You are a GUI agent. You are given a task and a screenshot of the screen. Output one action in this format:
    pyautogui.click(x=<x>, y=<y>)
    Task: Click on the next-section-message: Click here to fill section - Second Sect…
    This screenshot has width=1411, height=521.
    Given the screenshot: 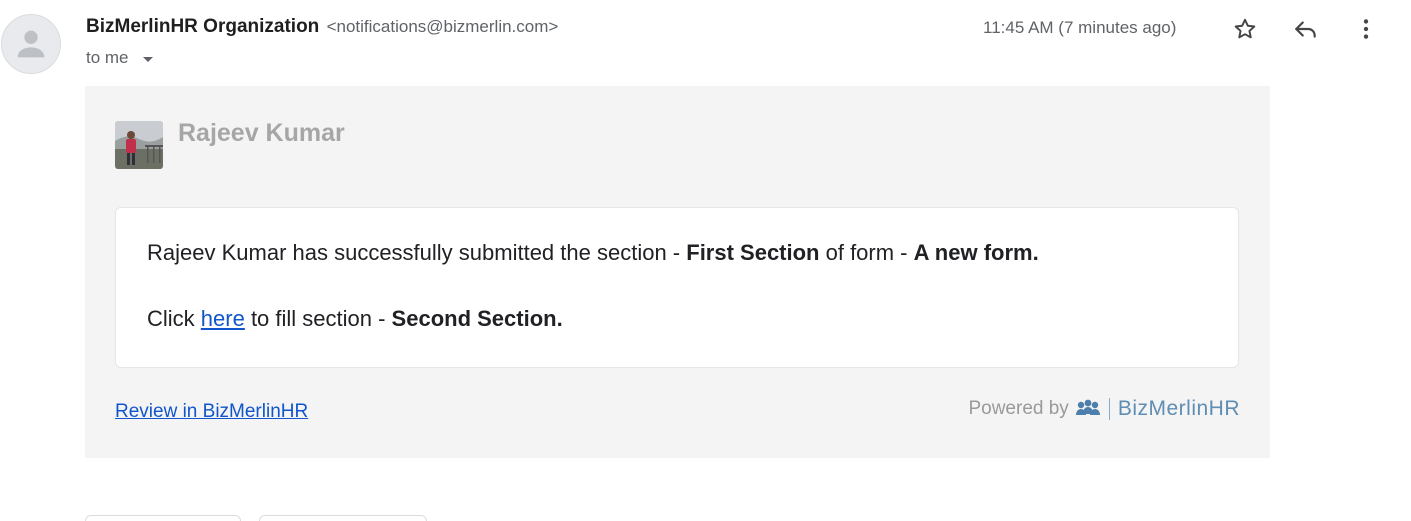 What is the action you would take?
    pyautogui.click(x=355, y=319)
    